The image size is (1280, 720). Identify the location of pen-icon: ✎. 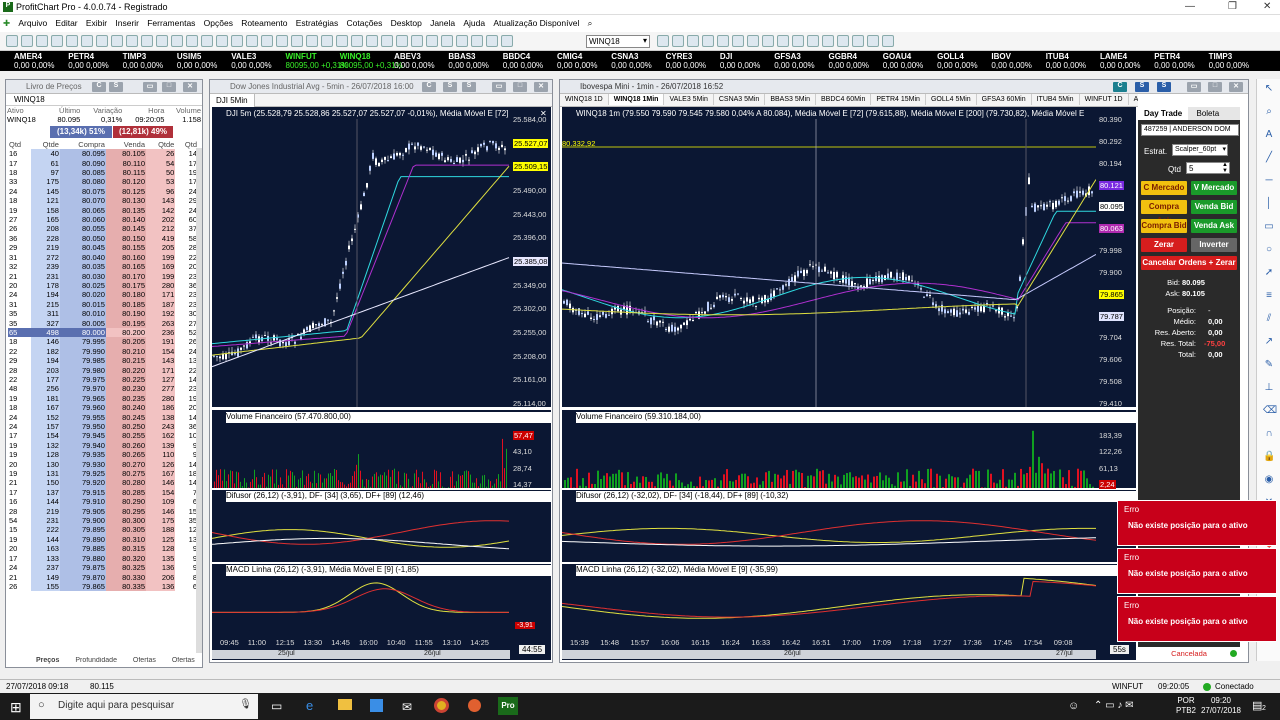
(1269, 364).